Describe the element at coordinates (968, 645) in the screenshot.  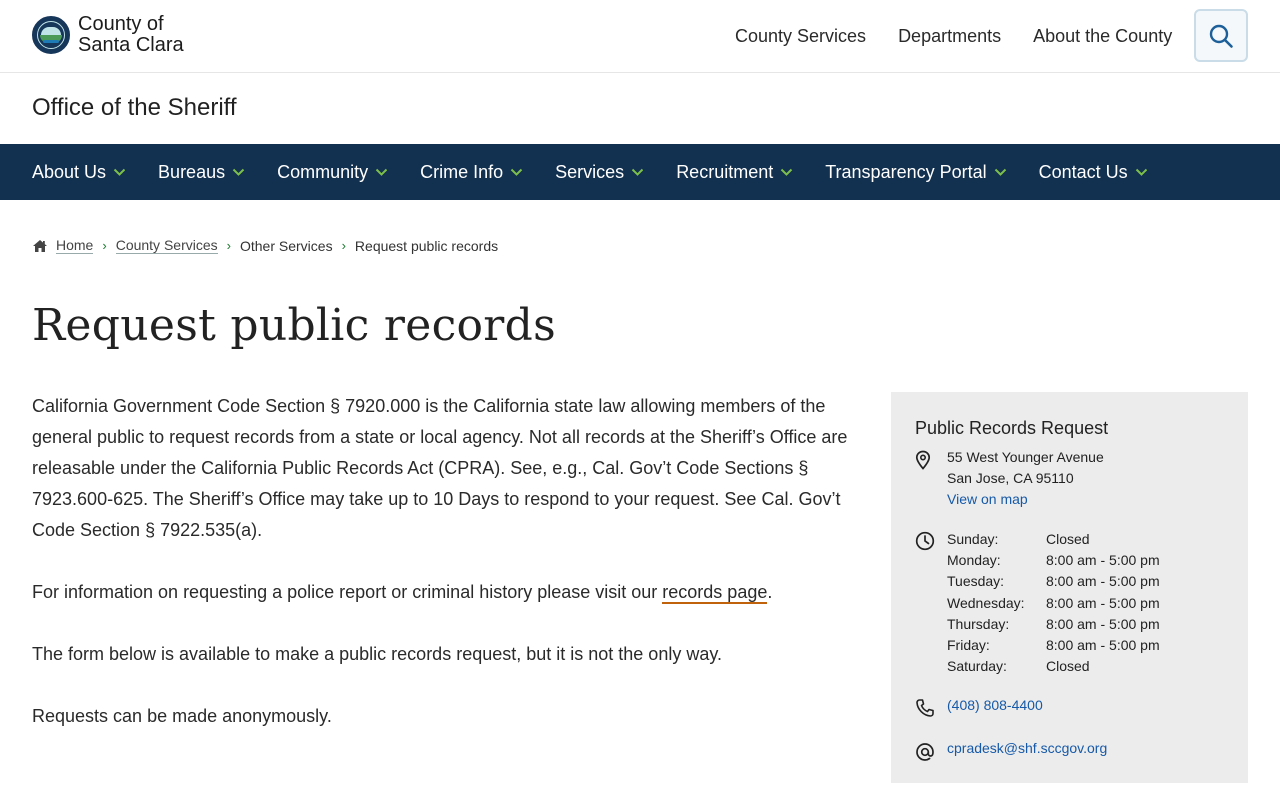
I see `hours-day: Friday:` at that location.